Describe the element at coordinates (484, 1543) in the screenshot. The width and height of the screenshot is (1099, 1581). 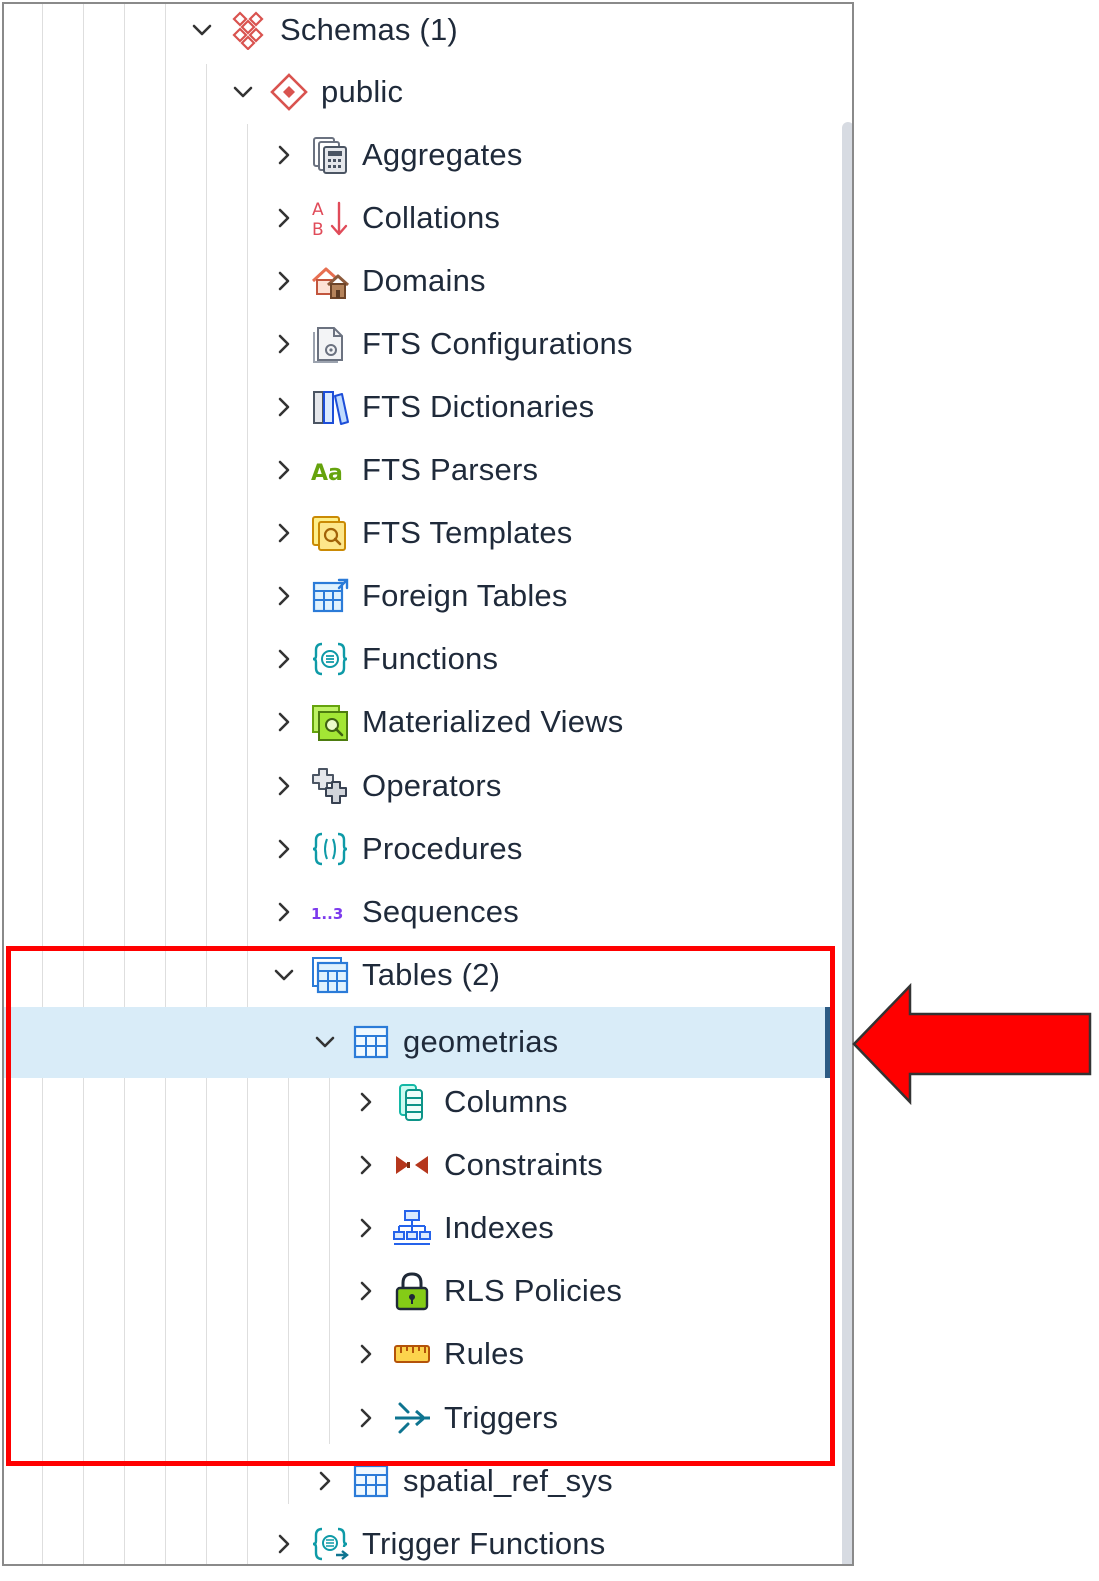
I see `tree-node-label: Trigger Functions` at that location.